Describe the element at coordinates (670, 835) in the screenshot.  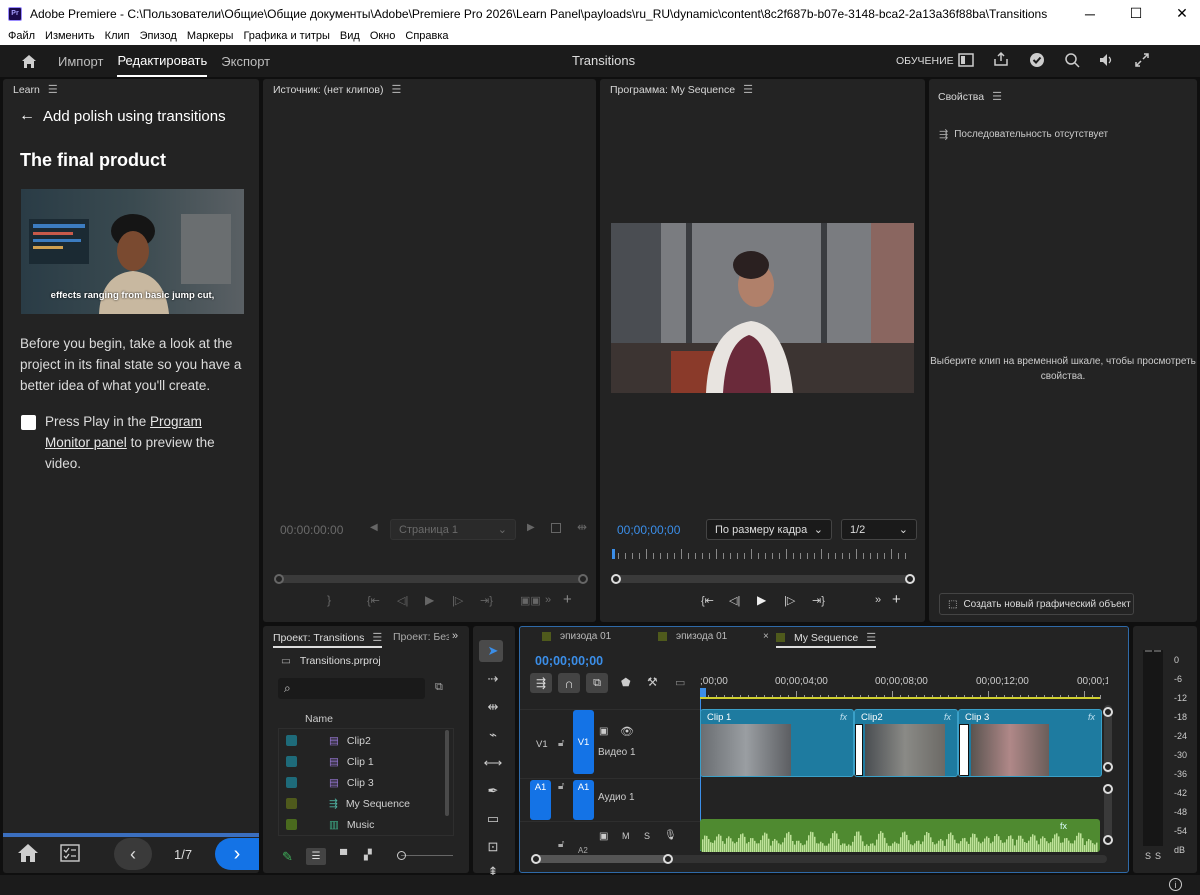
I see `microphone-icon: 🎙︎` at that location.